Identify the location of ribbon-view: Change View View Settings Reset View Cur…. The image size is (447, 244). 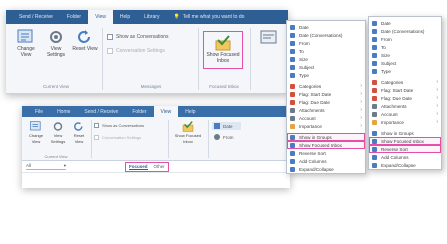
(156, 139).